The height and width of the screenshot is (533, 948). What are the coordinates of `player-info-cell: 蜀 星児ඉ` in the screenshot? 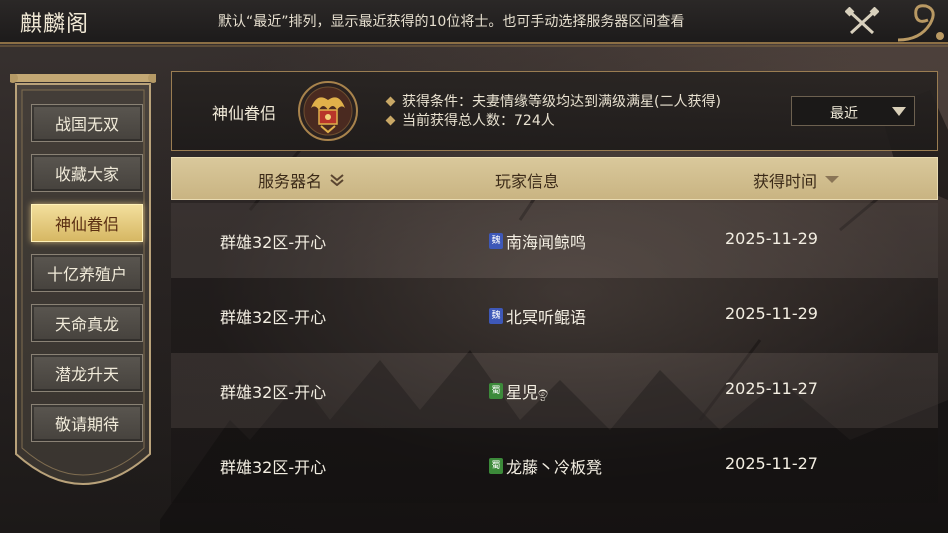 It's located at (518, 391).